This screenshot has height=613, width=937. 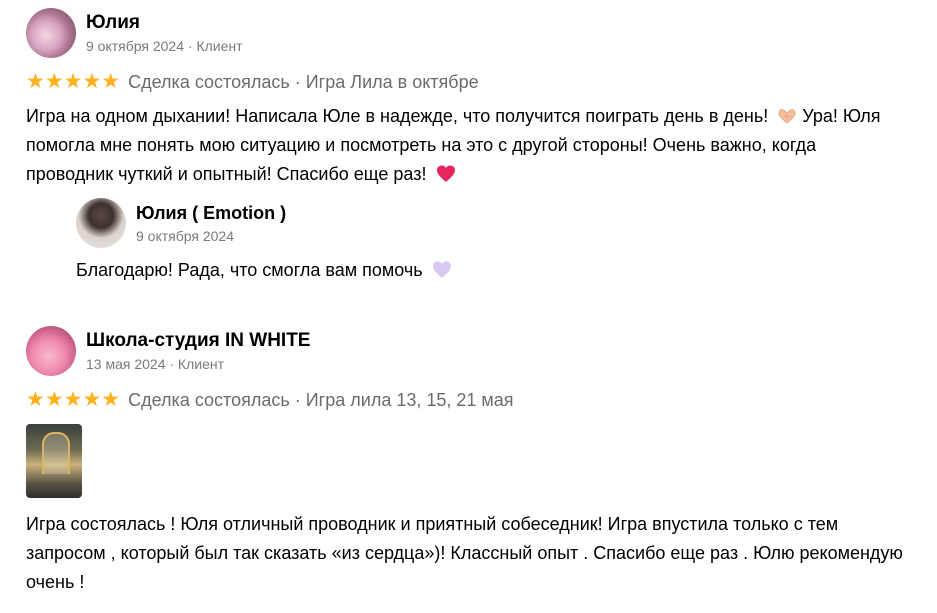 I want to click on reply-author: Юлия ( Emotion ), so click(x=211, y=213).